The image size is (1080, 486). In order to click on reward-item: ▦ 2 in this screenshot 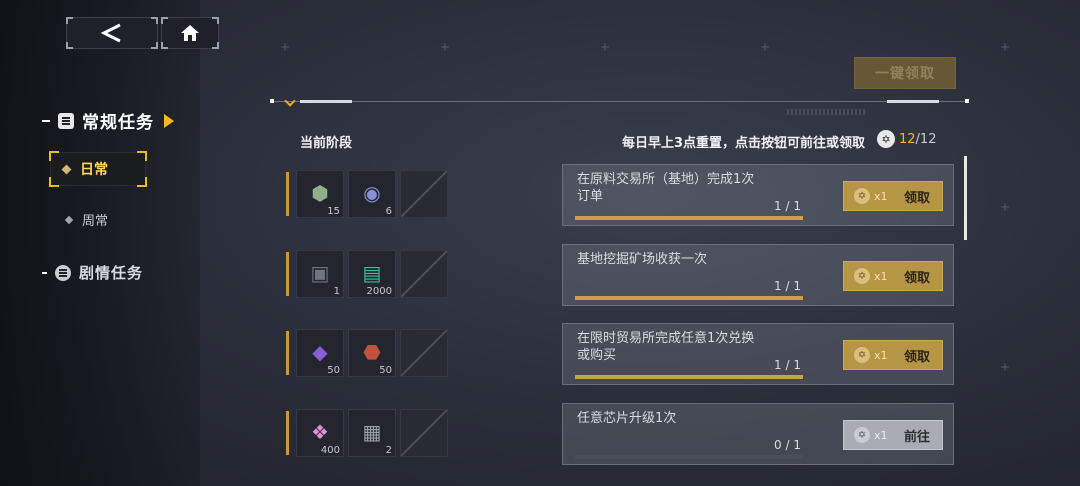, I will do `click(372, 433)`.